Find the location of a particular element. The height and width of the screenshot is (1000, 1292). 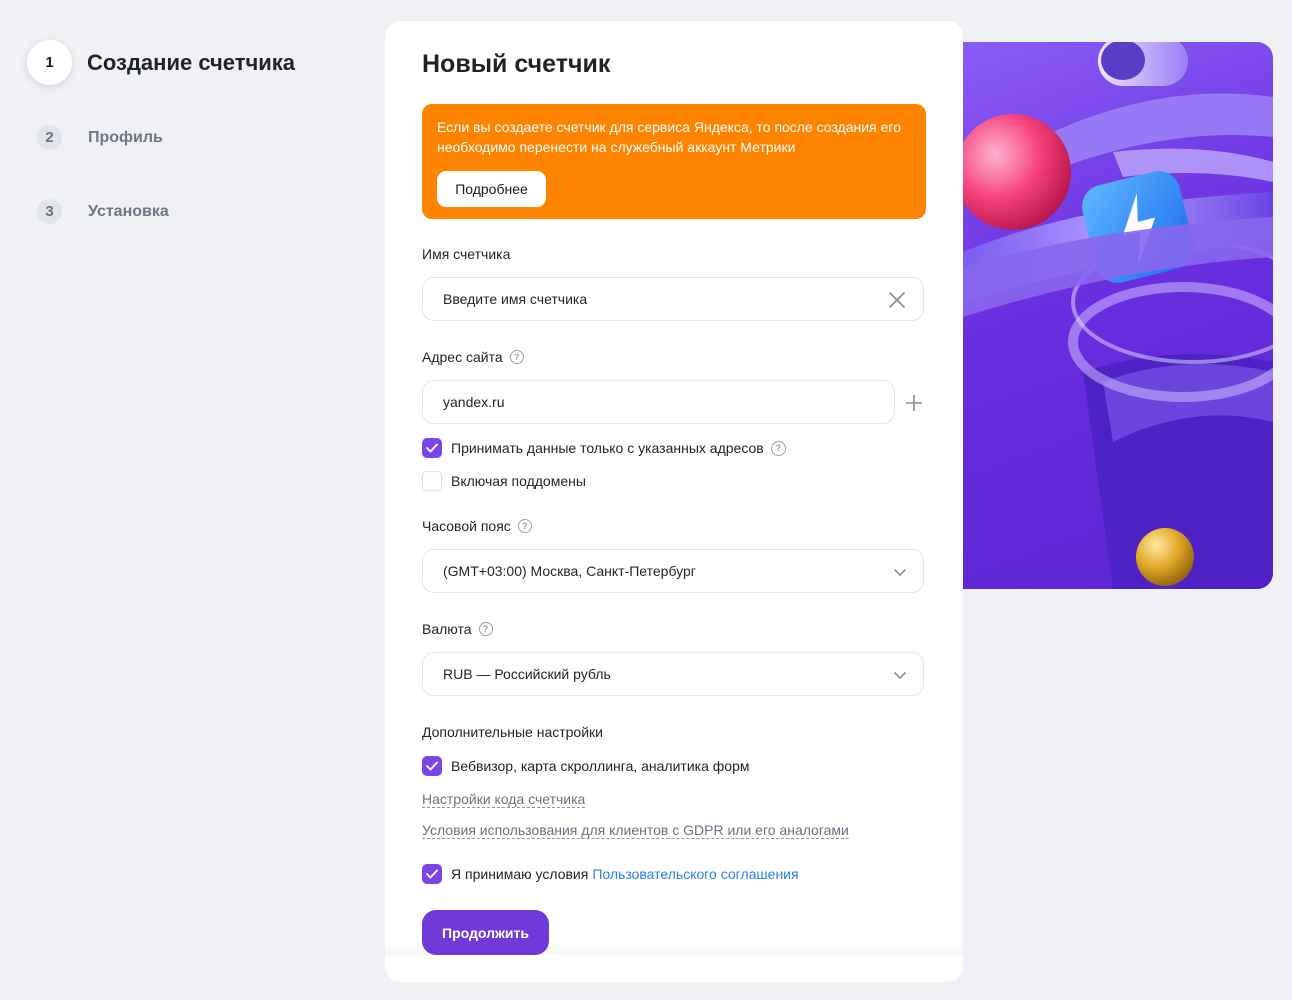

timezone-select: (GMT+03:00) Москва, Санкт-Петербург is located at coordinates (673, 571).